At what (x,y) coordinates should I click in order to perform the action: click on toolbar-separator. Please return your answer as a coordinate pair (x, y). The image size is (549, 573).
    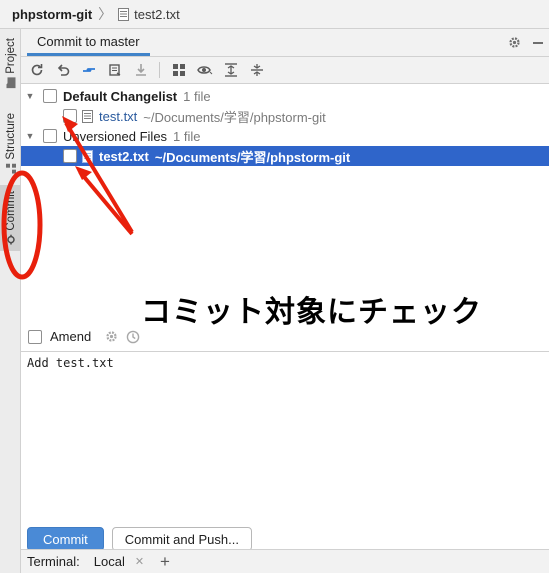
    Looking at the image, I should click on (159, 70).